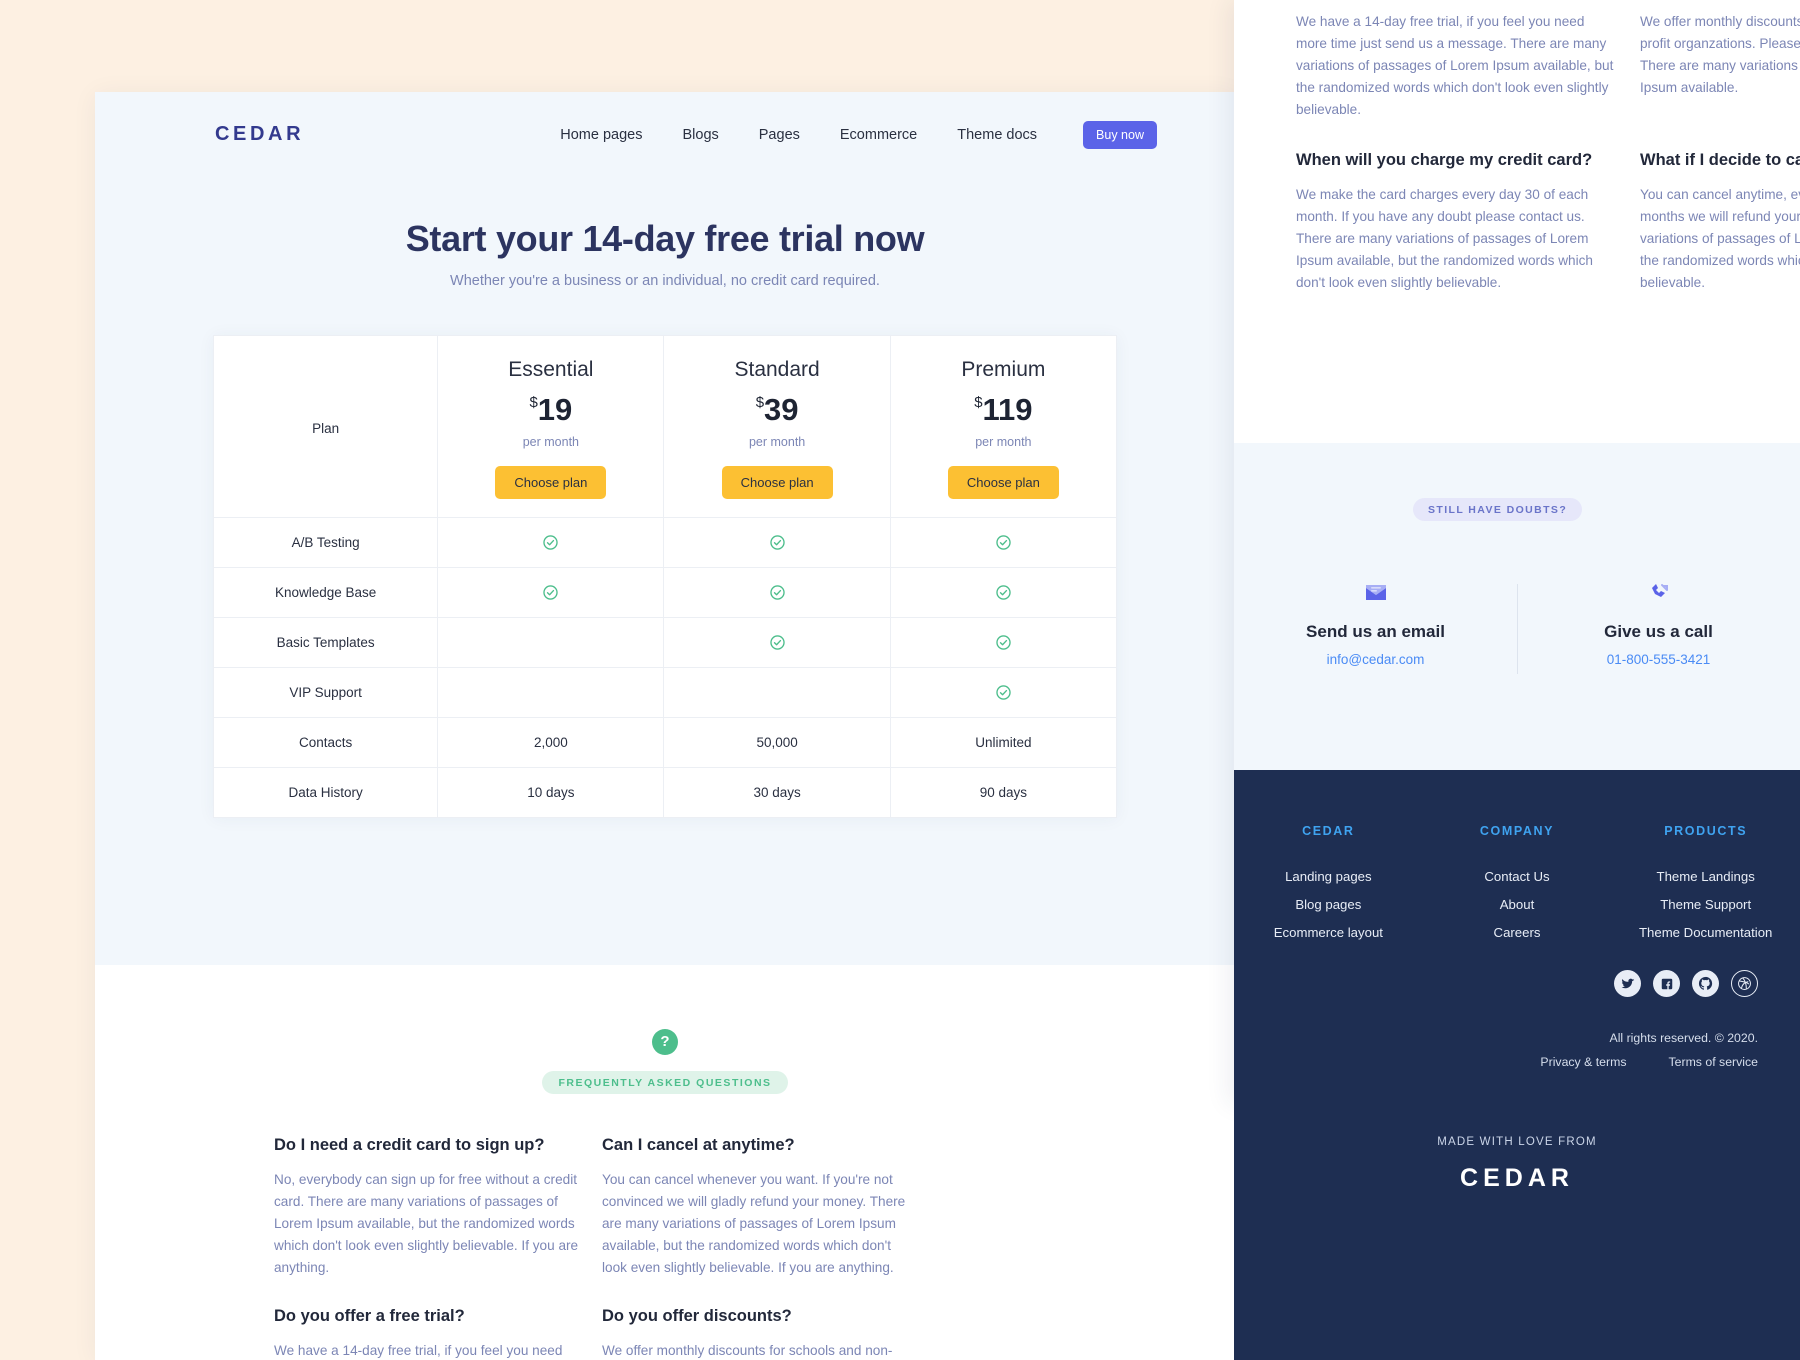 The width and height of the screenshot is (1800, 1360). I want to click on pricing-feature-row: Contacts 2,000 50,000 Unlimited, so click(665, 742).